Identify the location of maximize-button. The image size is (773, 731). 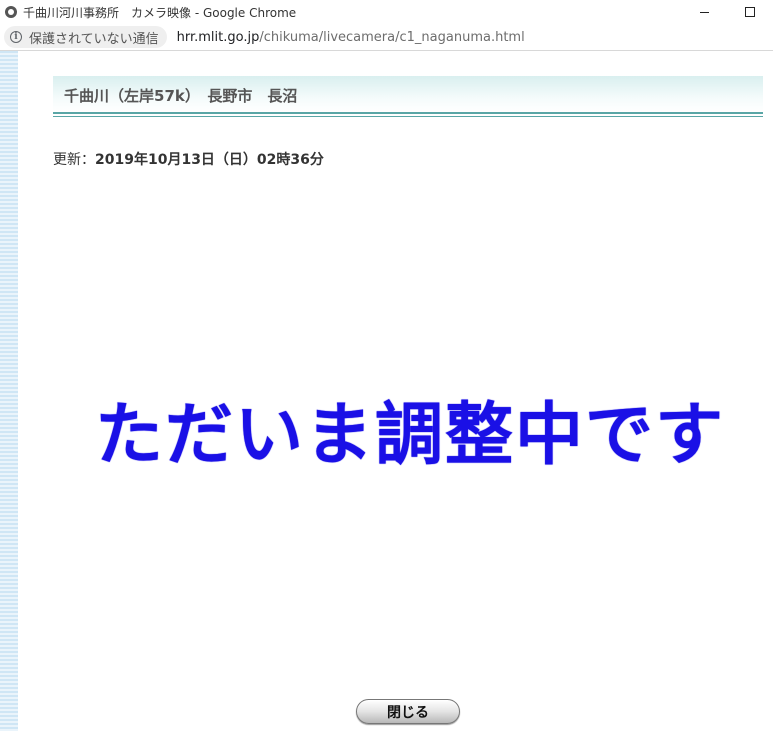
(750, 12).